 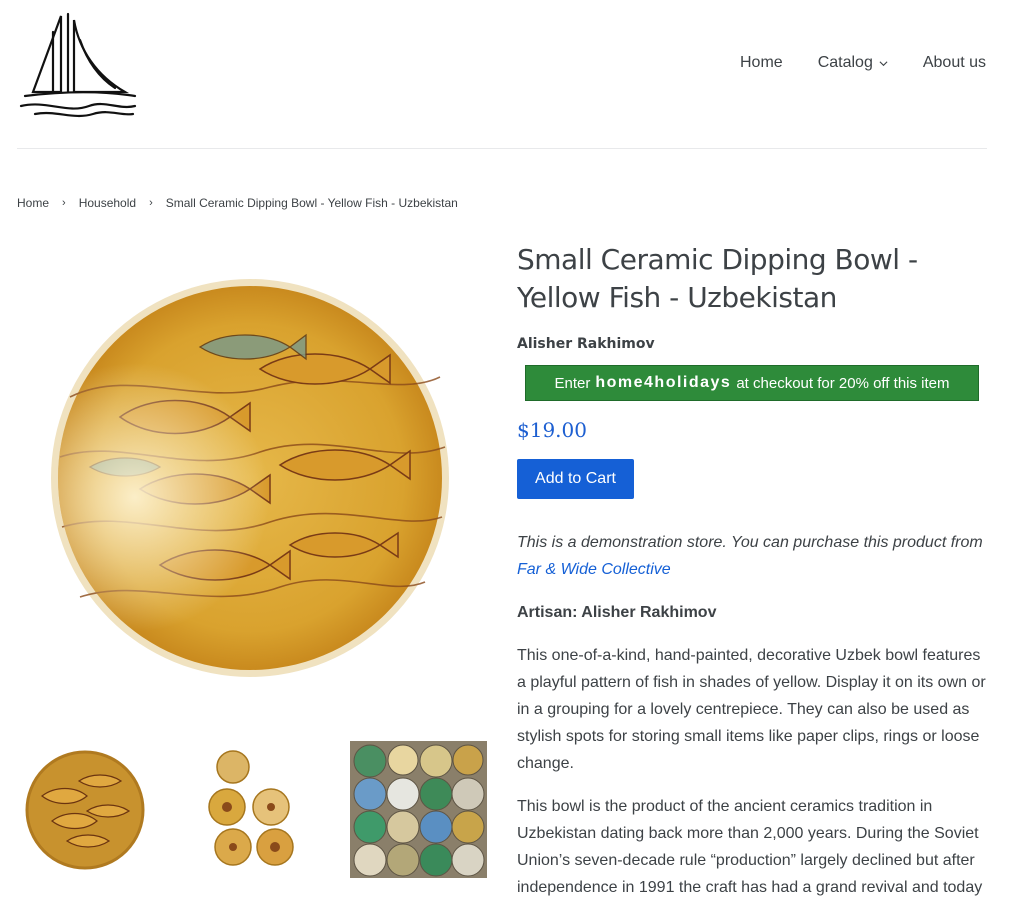 I want to click on nav-catalog: Catalog, so click(x=853, y=63).